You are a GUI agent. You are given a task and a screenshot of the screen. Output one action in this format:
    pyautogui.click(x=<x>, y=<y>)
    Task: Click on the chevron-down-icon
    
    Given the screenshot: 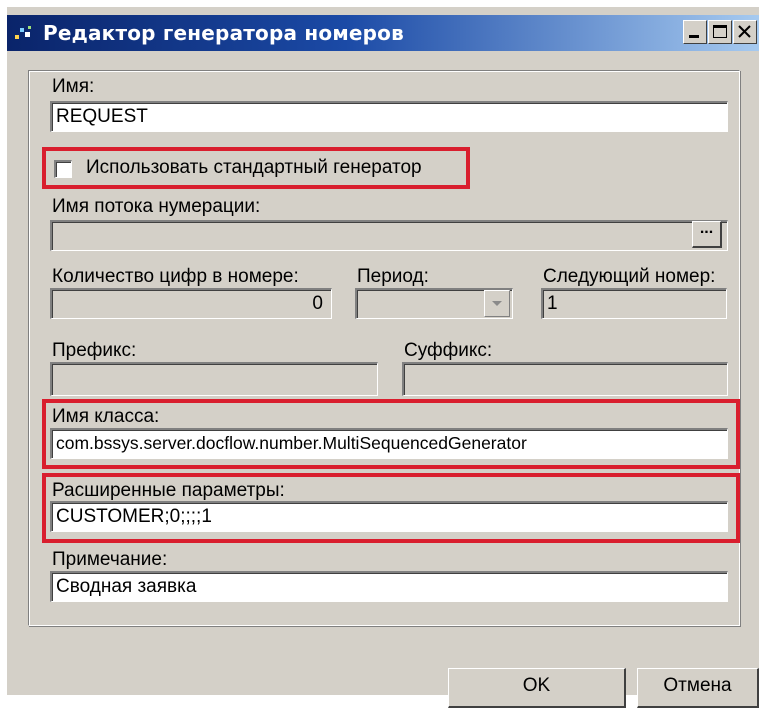 What is the action you would take?
    pyautogui.click(x=497, y=303)
    